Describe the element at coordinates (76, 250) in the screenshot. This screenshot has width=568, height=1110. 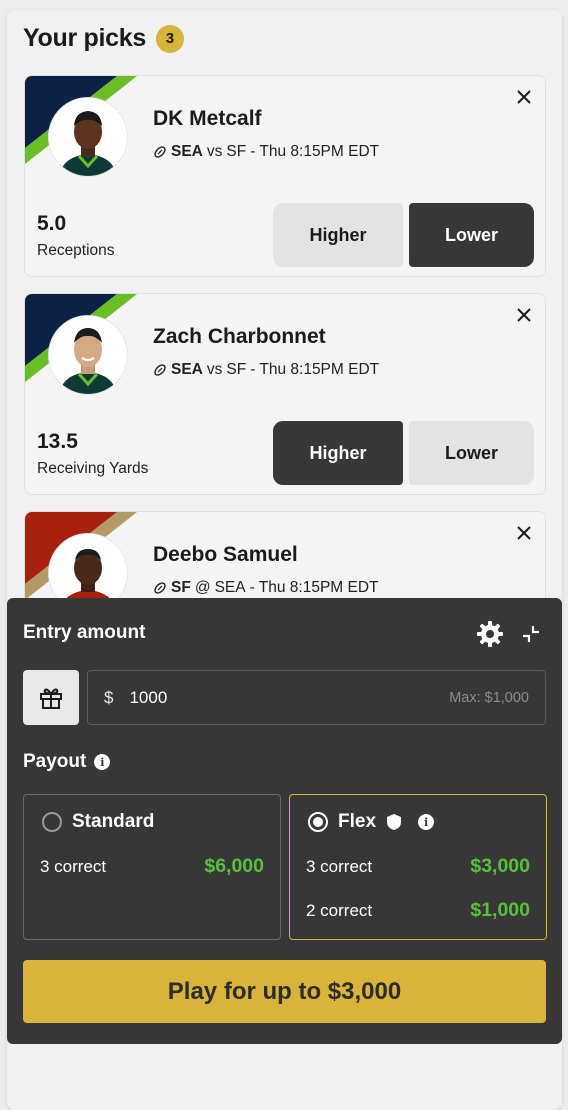
I see `stat-type-label: Receptions` at that location.